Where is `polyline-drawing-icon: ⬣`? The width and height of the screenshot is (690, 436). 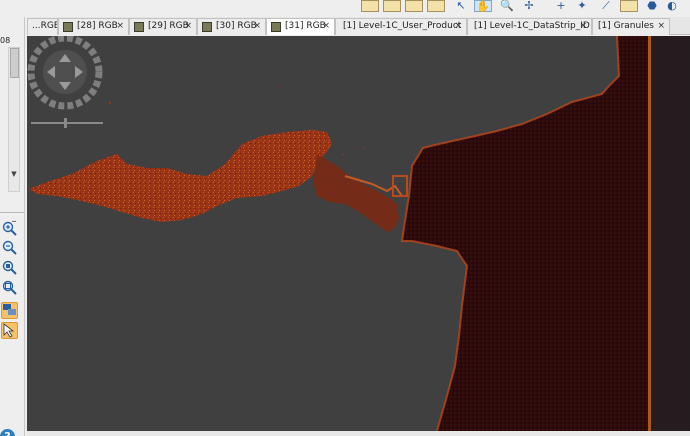
polyline-drawing-icon: ⬣ is located at coordinates (652, 6).